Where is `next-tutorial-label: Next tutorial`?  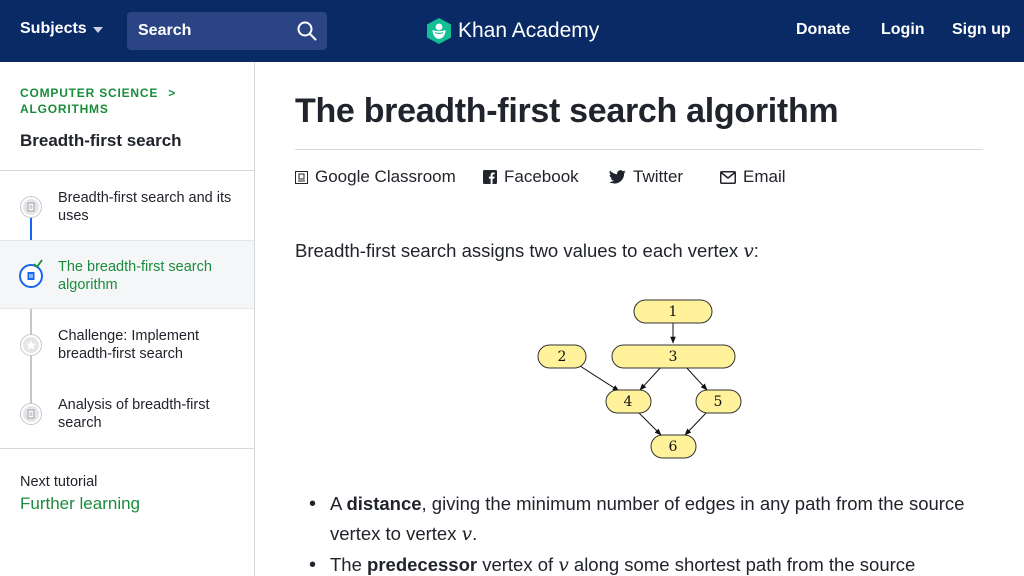
next-tutorial-label: Next tutorial is located at coordinates (59, 482).